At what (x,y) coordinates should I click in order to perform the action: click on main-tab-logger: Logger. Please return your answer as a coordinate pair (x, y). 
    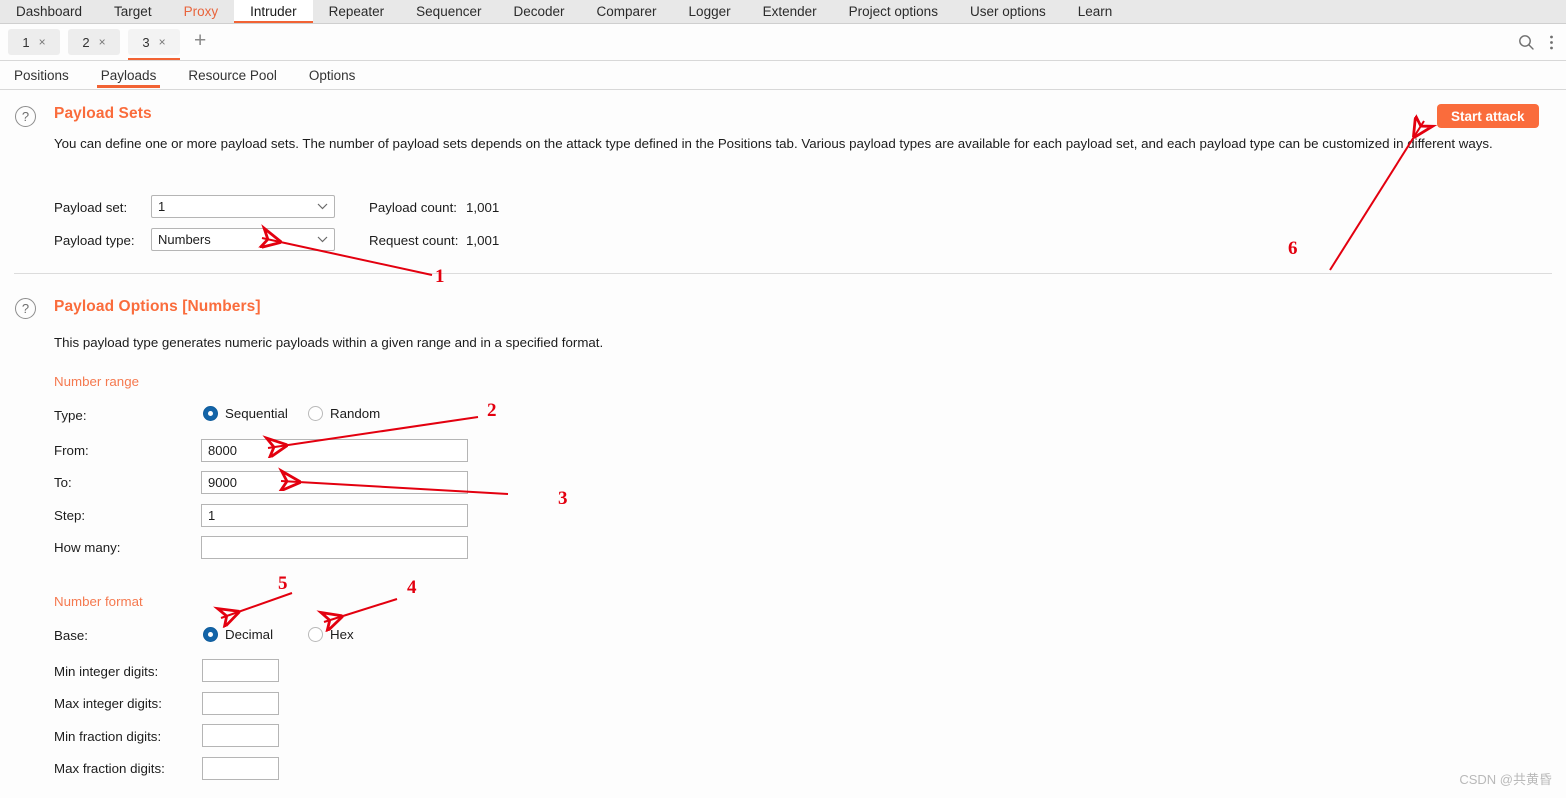
    Looking at the image, I should click on (710, 11).